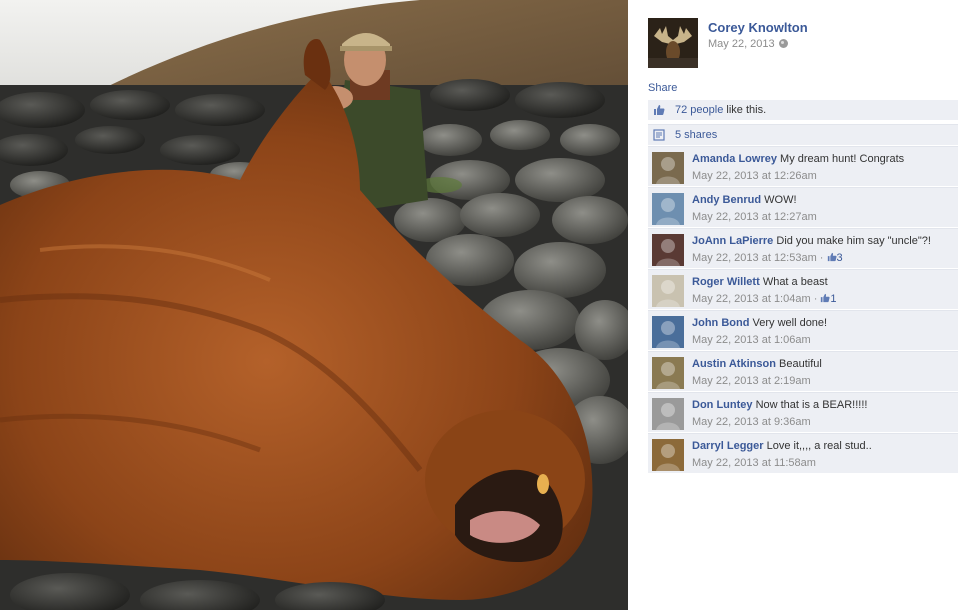  Describe the element at coordinates (853, 241) in the screenshot. I see `comment-text: Did you make him say "uncle"?!` at that location.